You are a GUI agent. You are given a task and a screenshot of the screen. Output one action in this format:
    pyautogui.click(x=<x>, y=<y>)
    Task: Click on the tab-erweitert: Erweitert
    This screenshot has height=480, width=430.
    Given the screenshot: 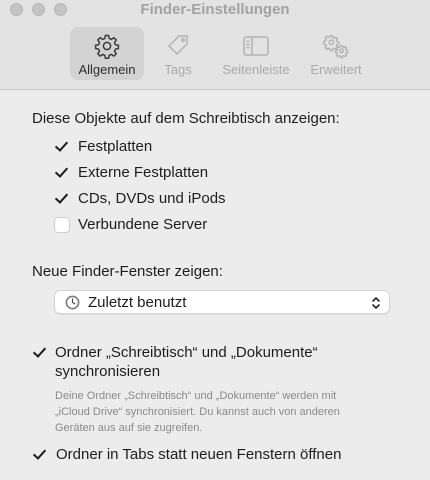 What is the action you would take?
    pyautogui.click(x=336, y=53)
    